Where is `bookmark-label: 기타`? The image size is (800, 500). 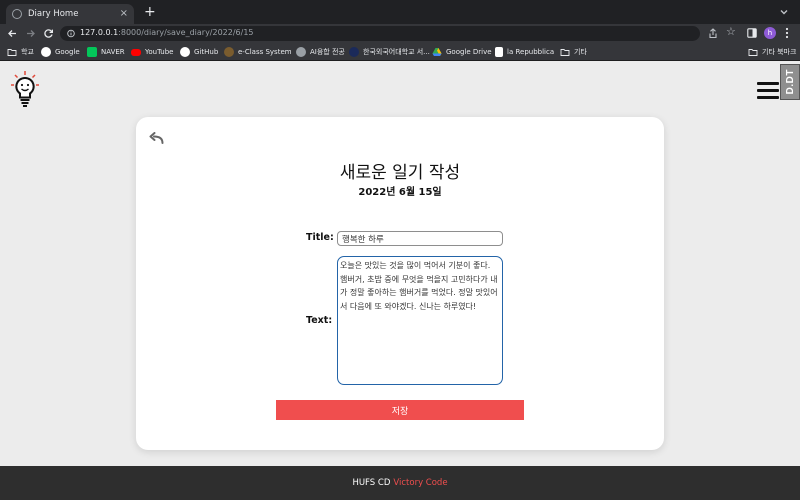 bookmark-label: 기타 is located at coordinates (580, 52).